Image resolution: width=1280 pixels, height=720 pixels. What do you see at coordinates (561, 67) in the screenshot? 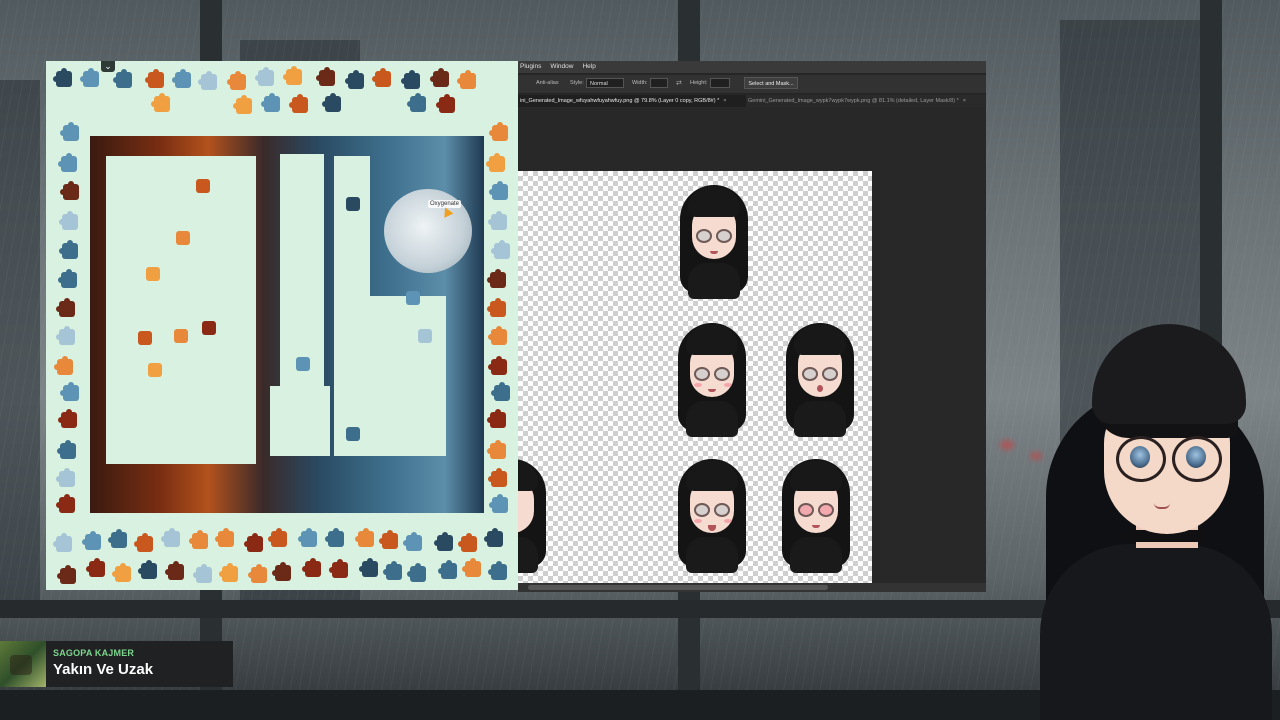
I see `menu-item-window: Window` at bounding box center [561, 67].